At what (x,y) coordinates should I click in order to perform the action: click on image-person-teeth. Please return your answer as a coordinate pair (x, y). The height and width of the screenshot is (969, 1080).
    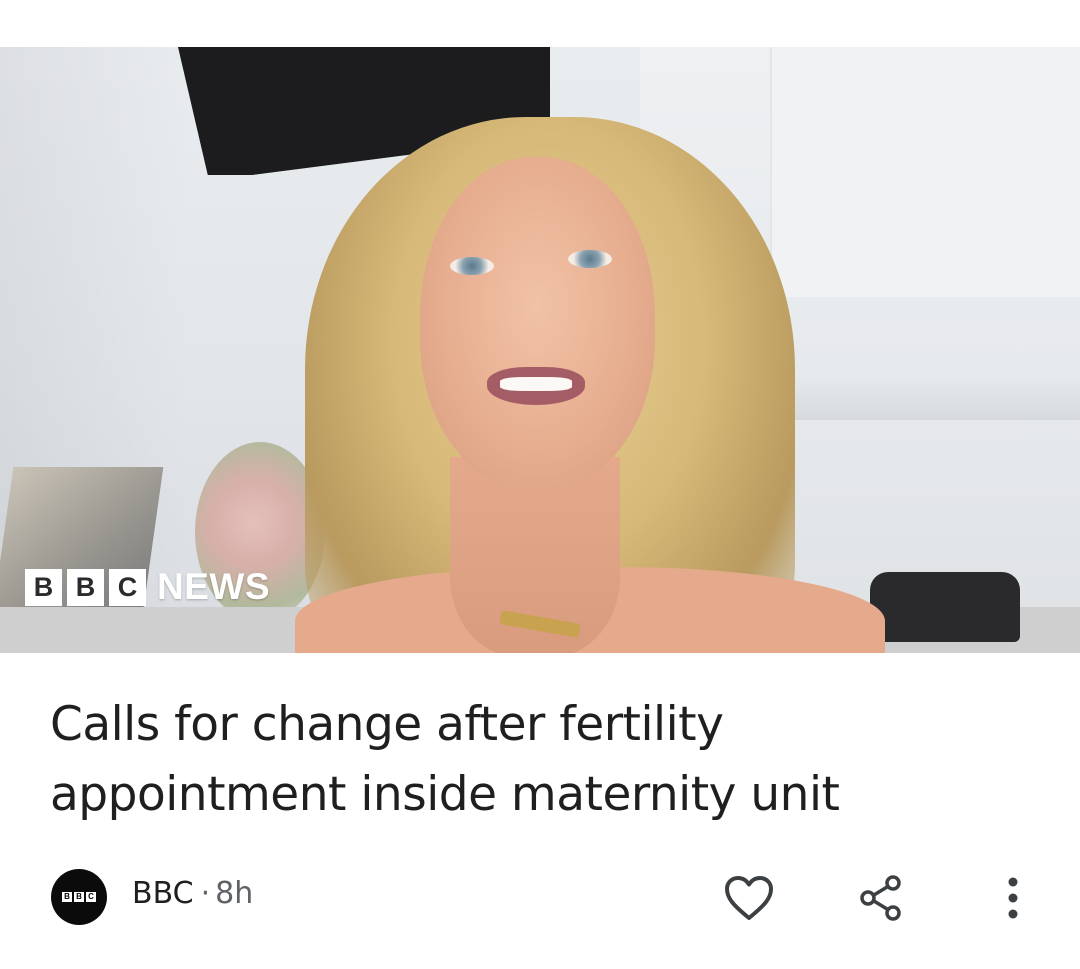
    Looking at the image, I should click on (536, 384).